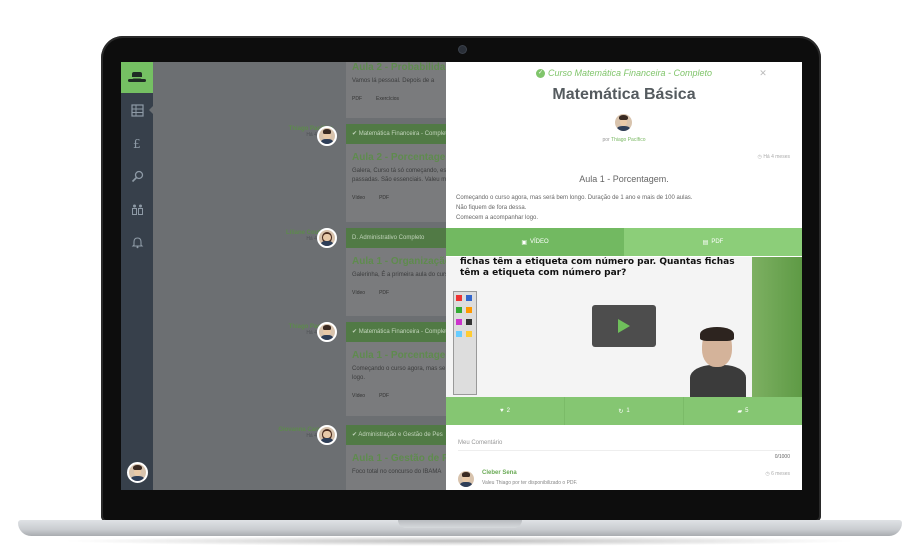  What do you see at coordinates (137, 176) in the screenshot?
I see `search-icon` at bounding box center [137, 176].